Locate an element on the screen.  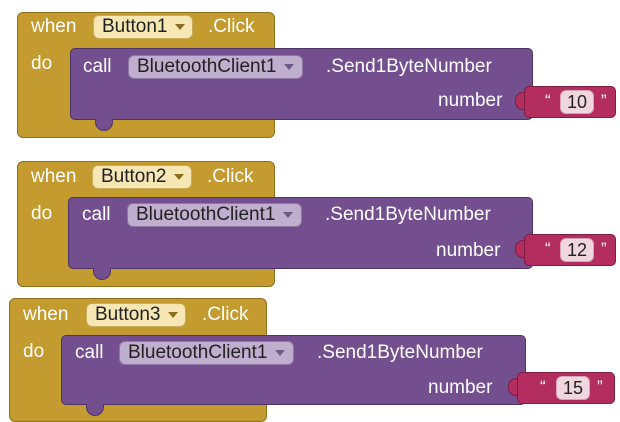
component-dropdown-button3: Button3 is located at coordinates (136, 315).